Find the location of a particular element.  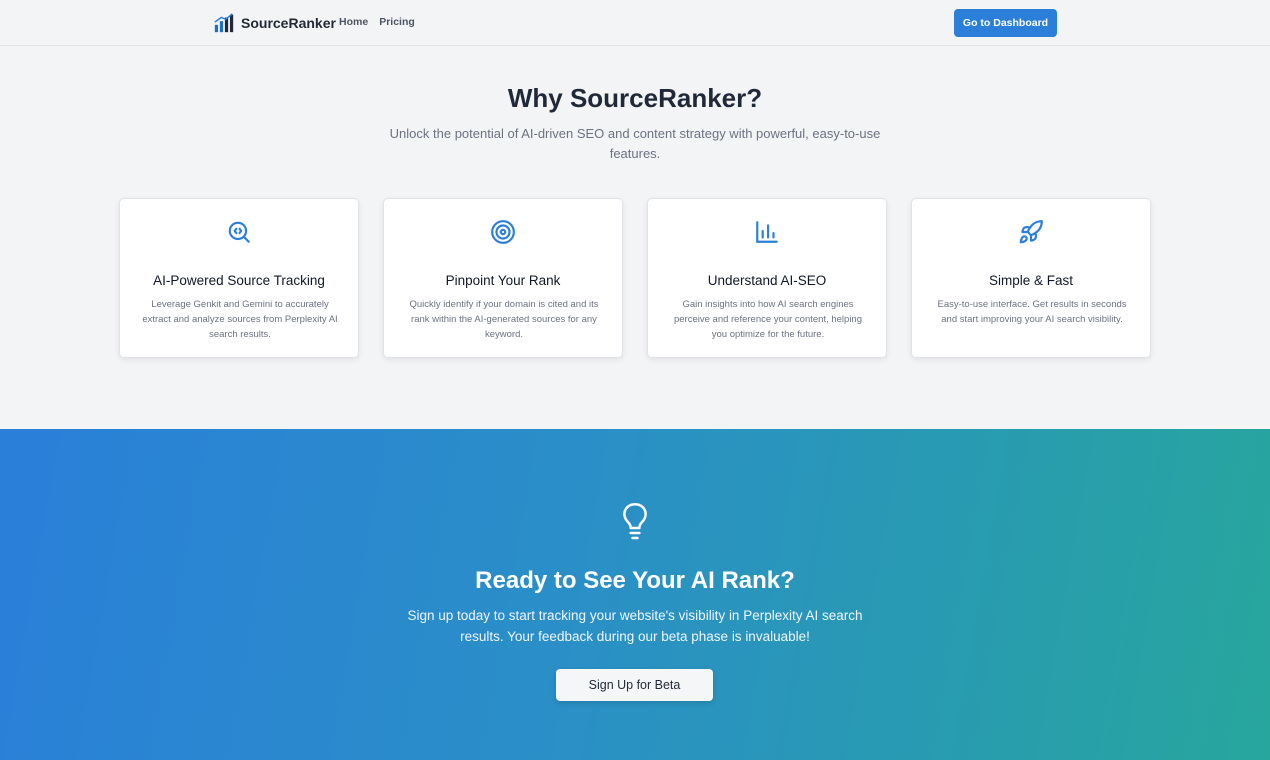

cta-title: Ready to See Your AI Rank? is located at coordinates (635, 580).